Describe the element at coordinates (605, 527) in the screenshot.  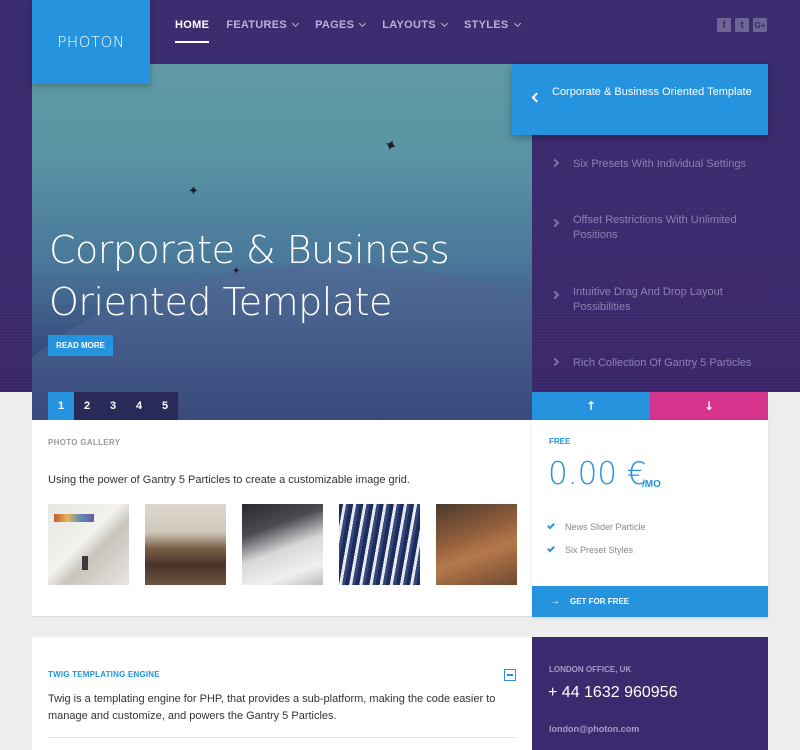
I see `pricing-feature-label: News Slider Particle` at that location.